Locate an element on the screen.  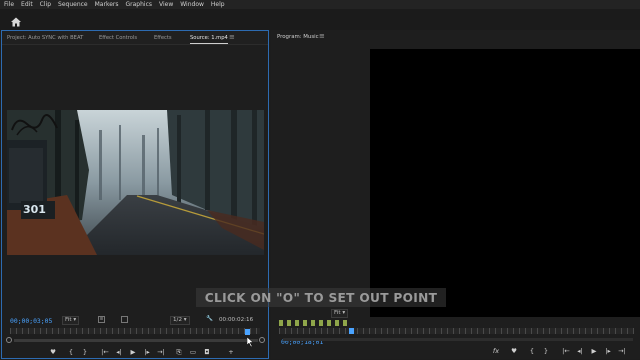
go-to-out-icon: →| is located at coordinates (161, 352).